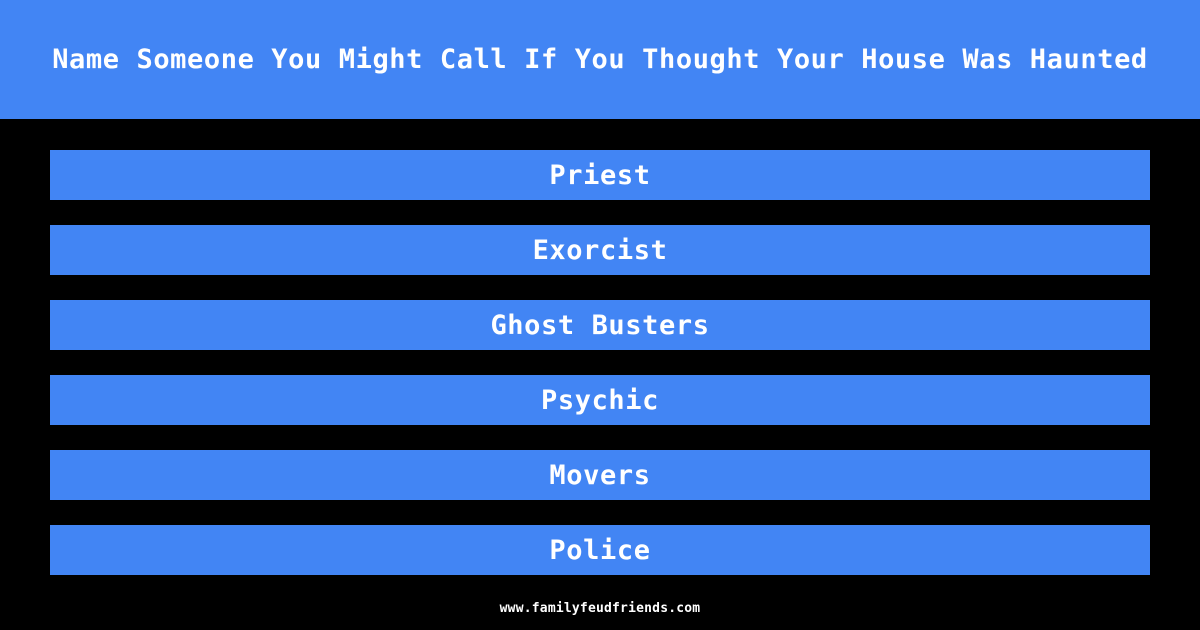 The image size is (1200, 630). I want to click on answer-row: Movers, so click(600, 475).